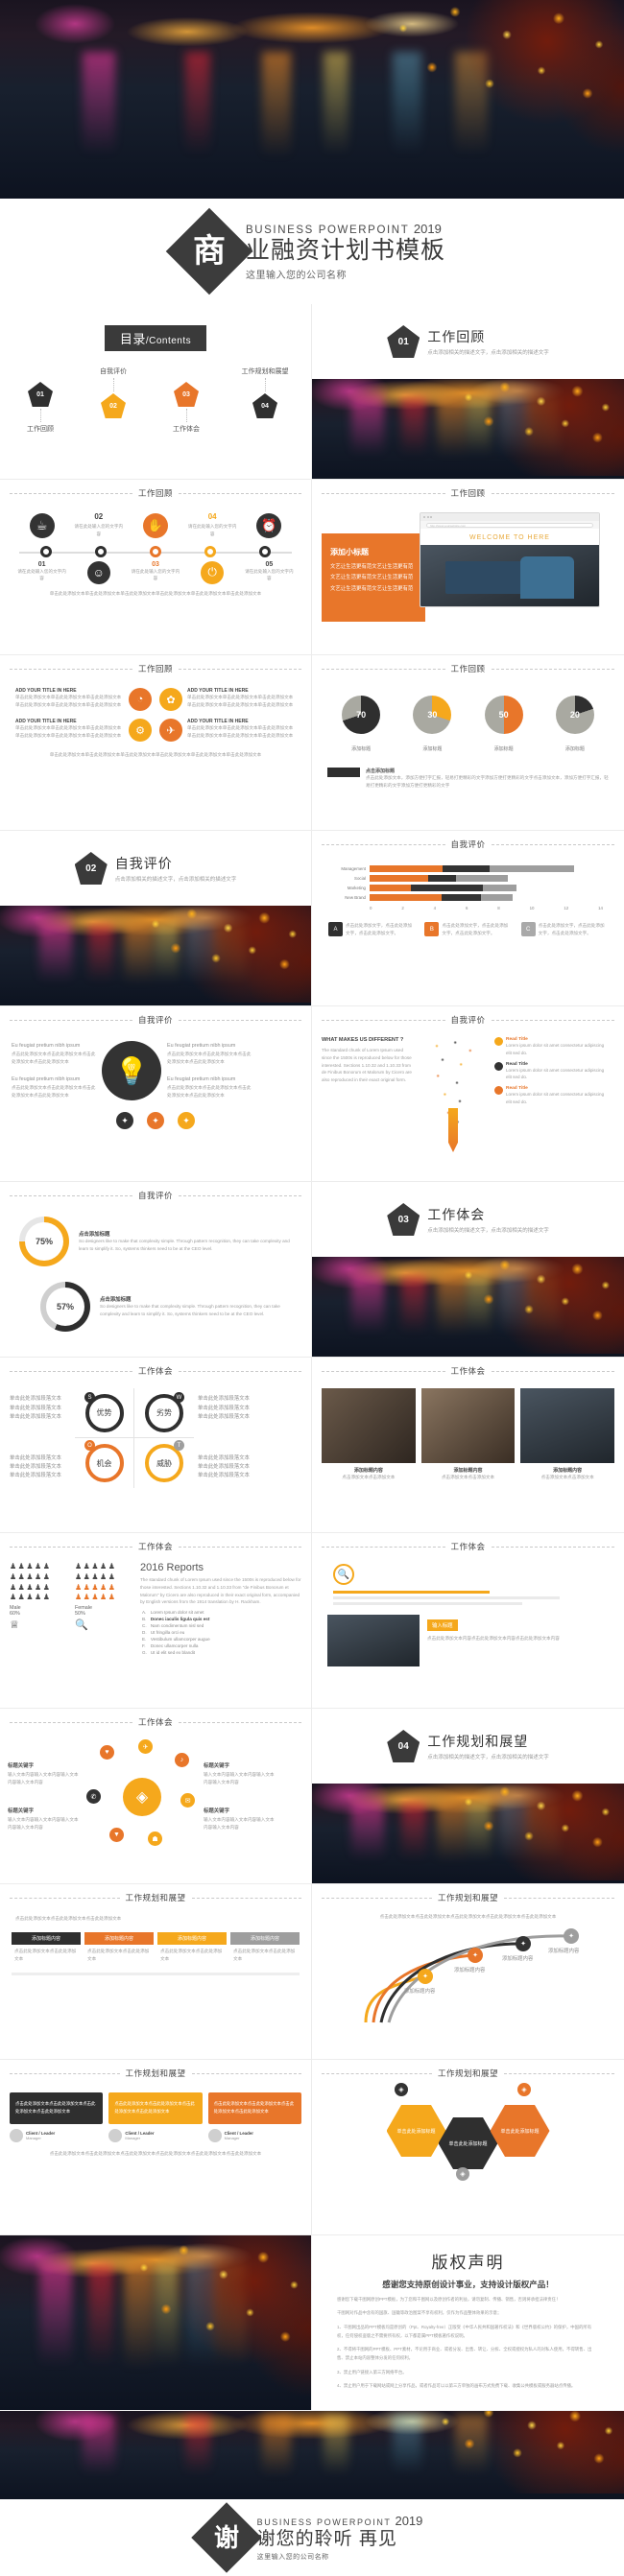 The width and height of the screenshot is (624, 2576). I want to click on swot-quadrant-o: 机会 O, so click(104, 1463).